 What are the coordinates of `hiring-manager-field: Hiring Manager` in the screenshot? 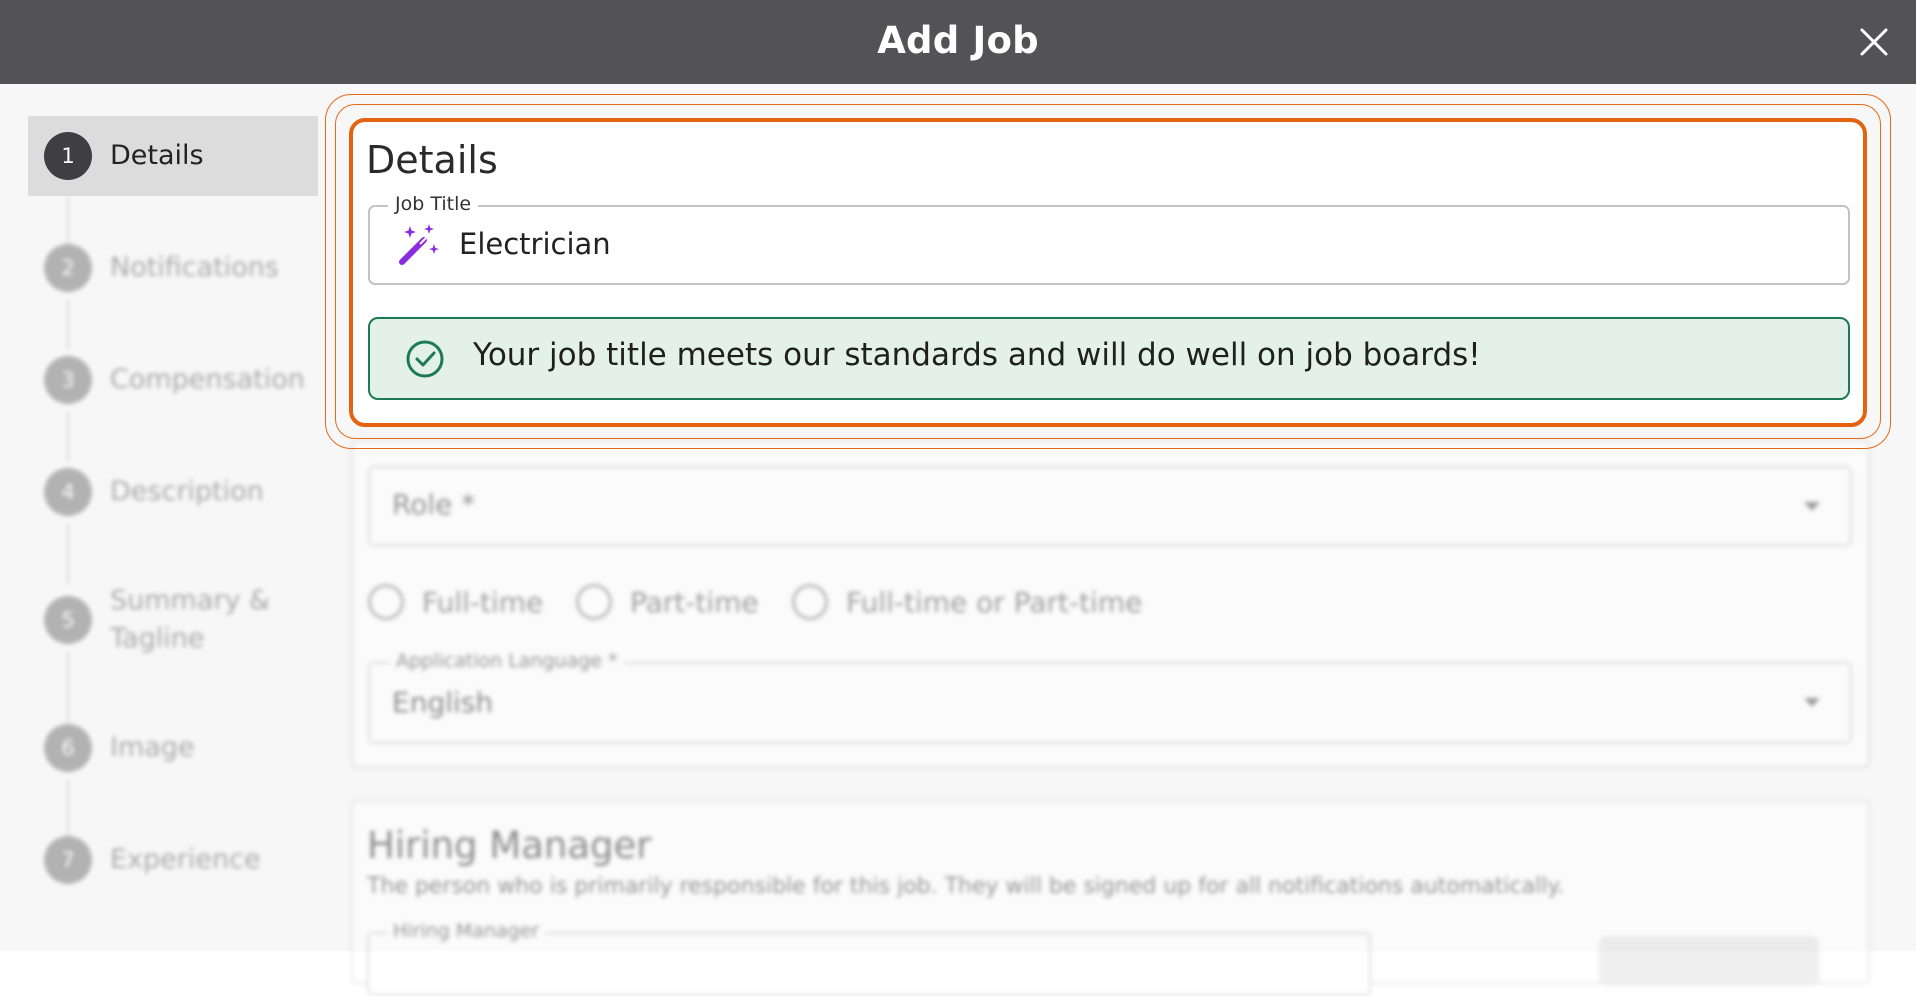 It's located at (869, 958).